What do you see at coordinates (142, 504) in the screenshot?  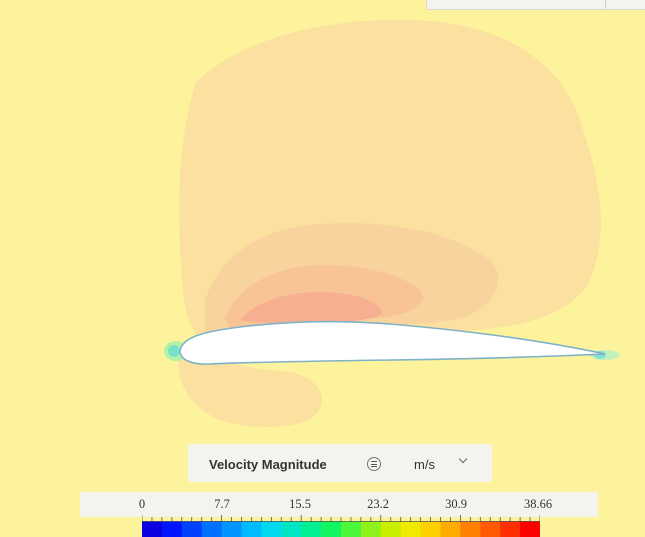 I see `legend-tick-label: 0` at bounding box center [142, 504].